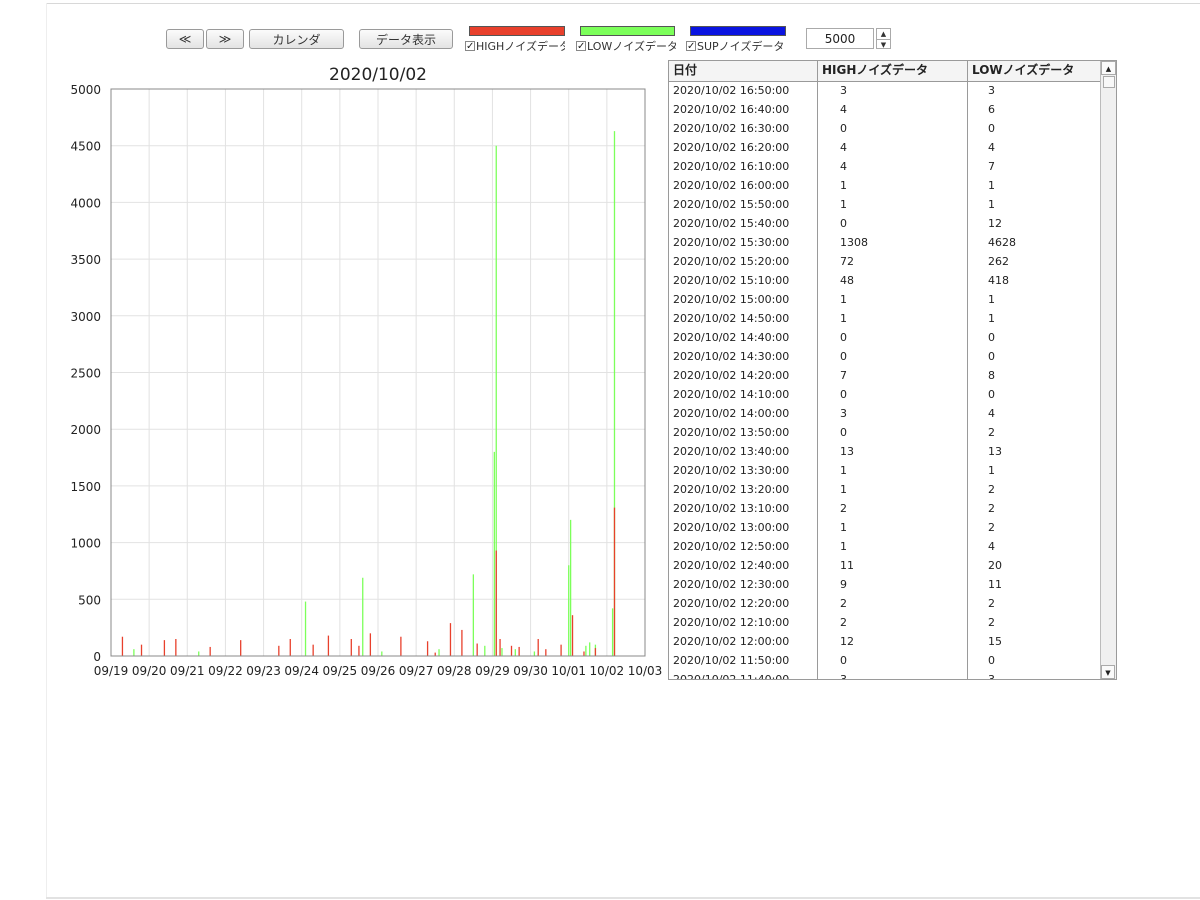  Describe the element at coordinates (885, 204) in the screenshot. I see `table-row: 2020/10/02 15:50:00 1 1` at that location.